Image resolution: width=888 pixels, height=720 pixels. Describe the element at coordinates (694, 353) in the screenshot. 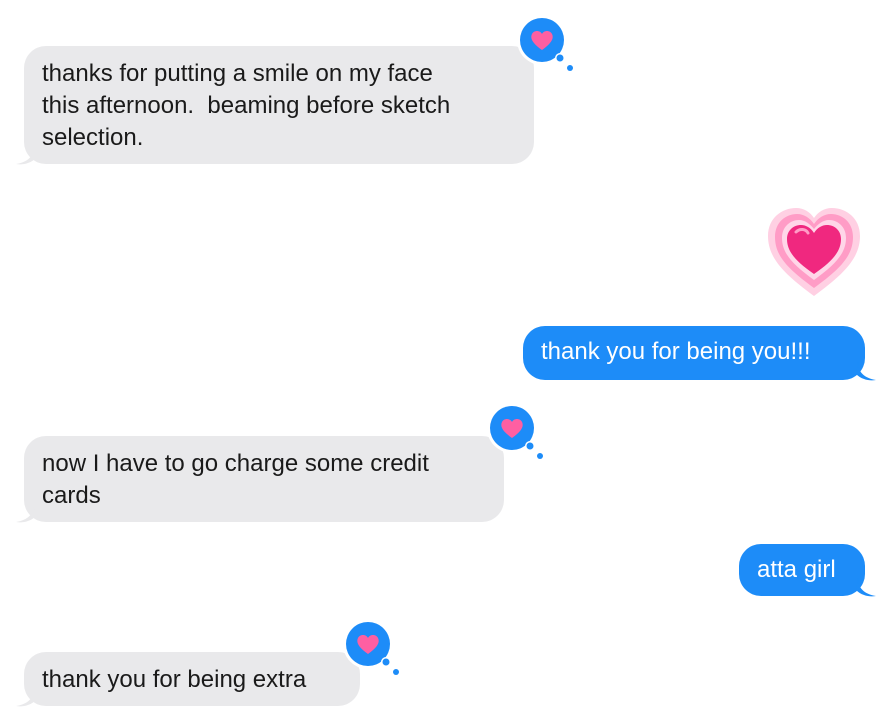

I see `message-bubble-outgoing-1: thank you for being you!!!` at that location.